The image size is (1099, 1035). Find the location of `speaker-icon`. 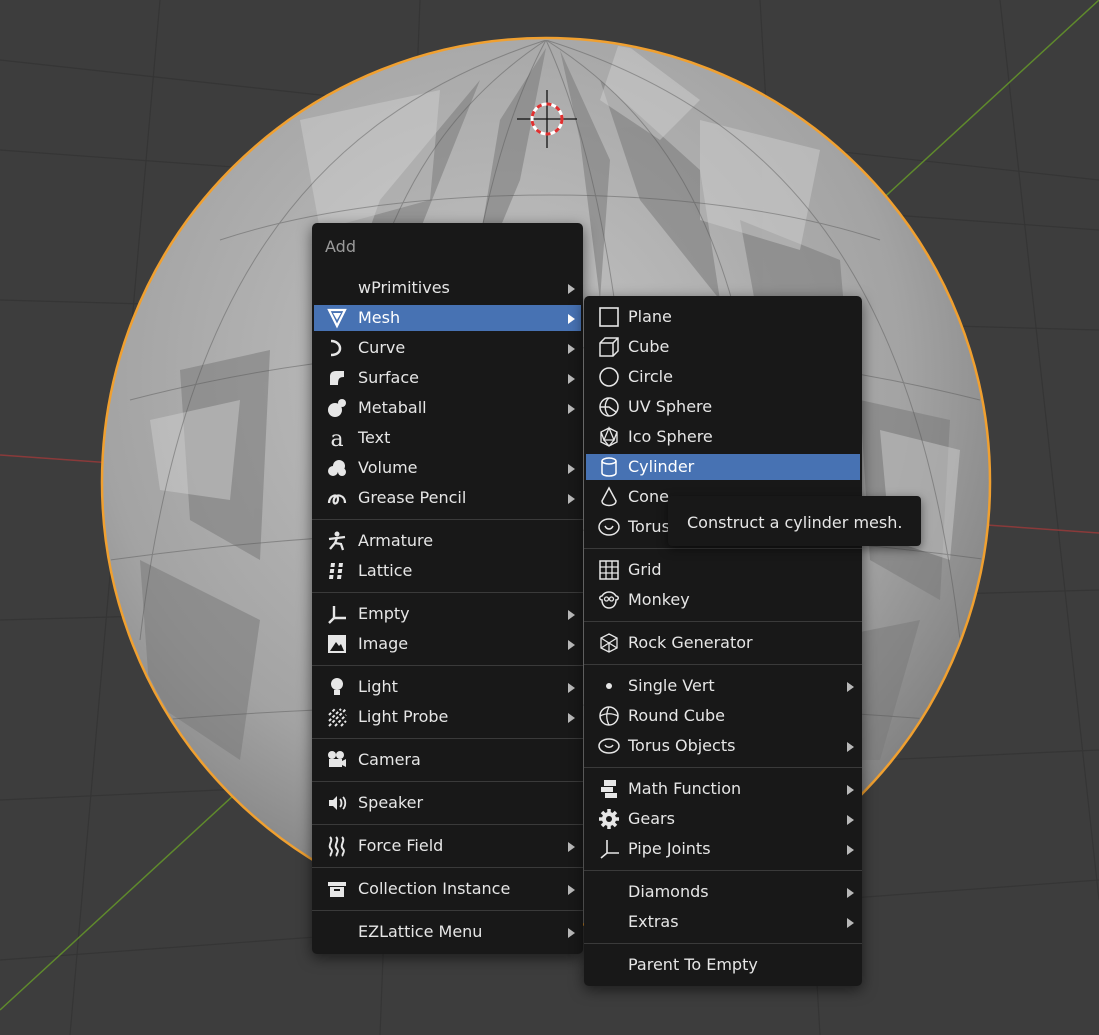

speaker-icon is located at coordinates (337, 803).